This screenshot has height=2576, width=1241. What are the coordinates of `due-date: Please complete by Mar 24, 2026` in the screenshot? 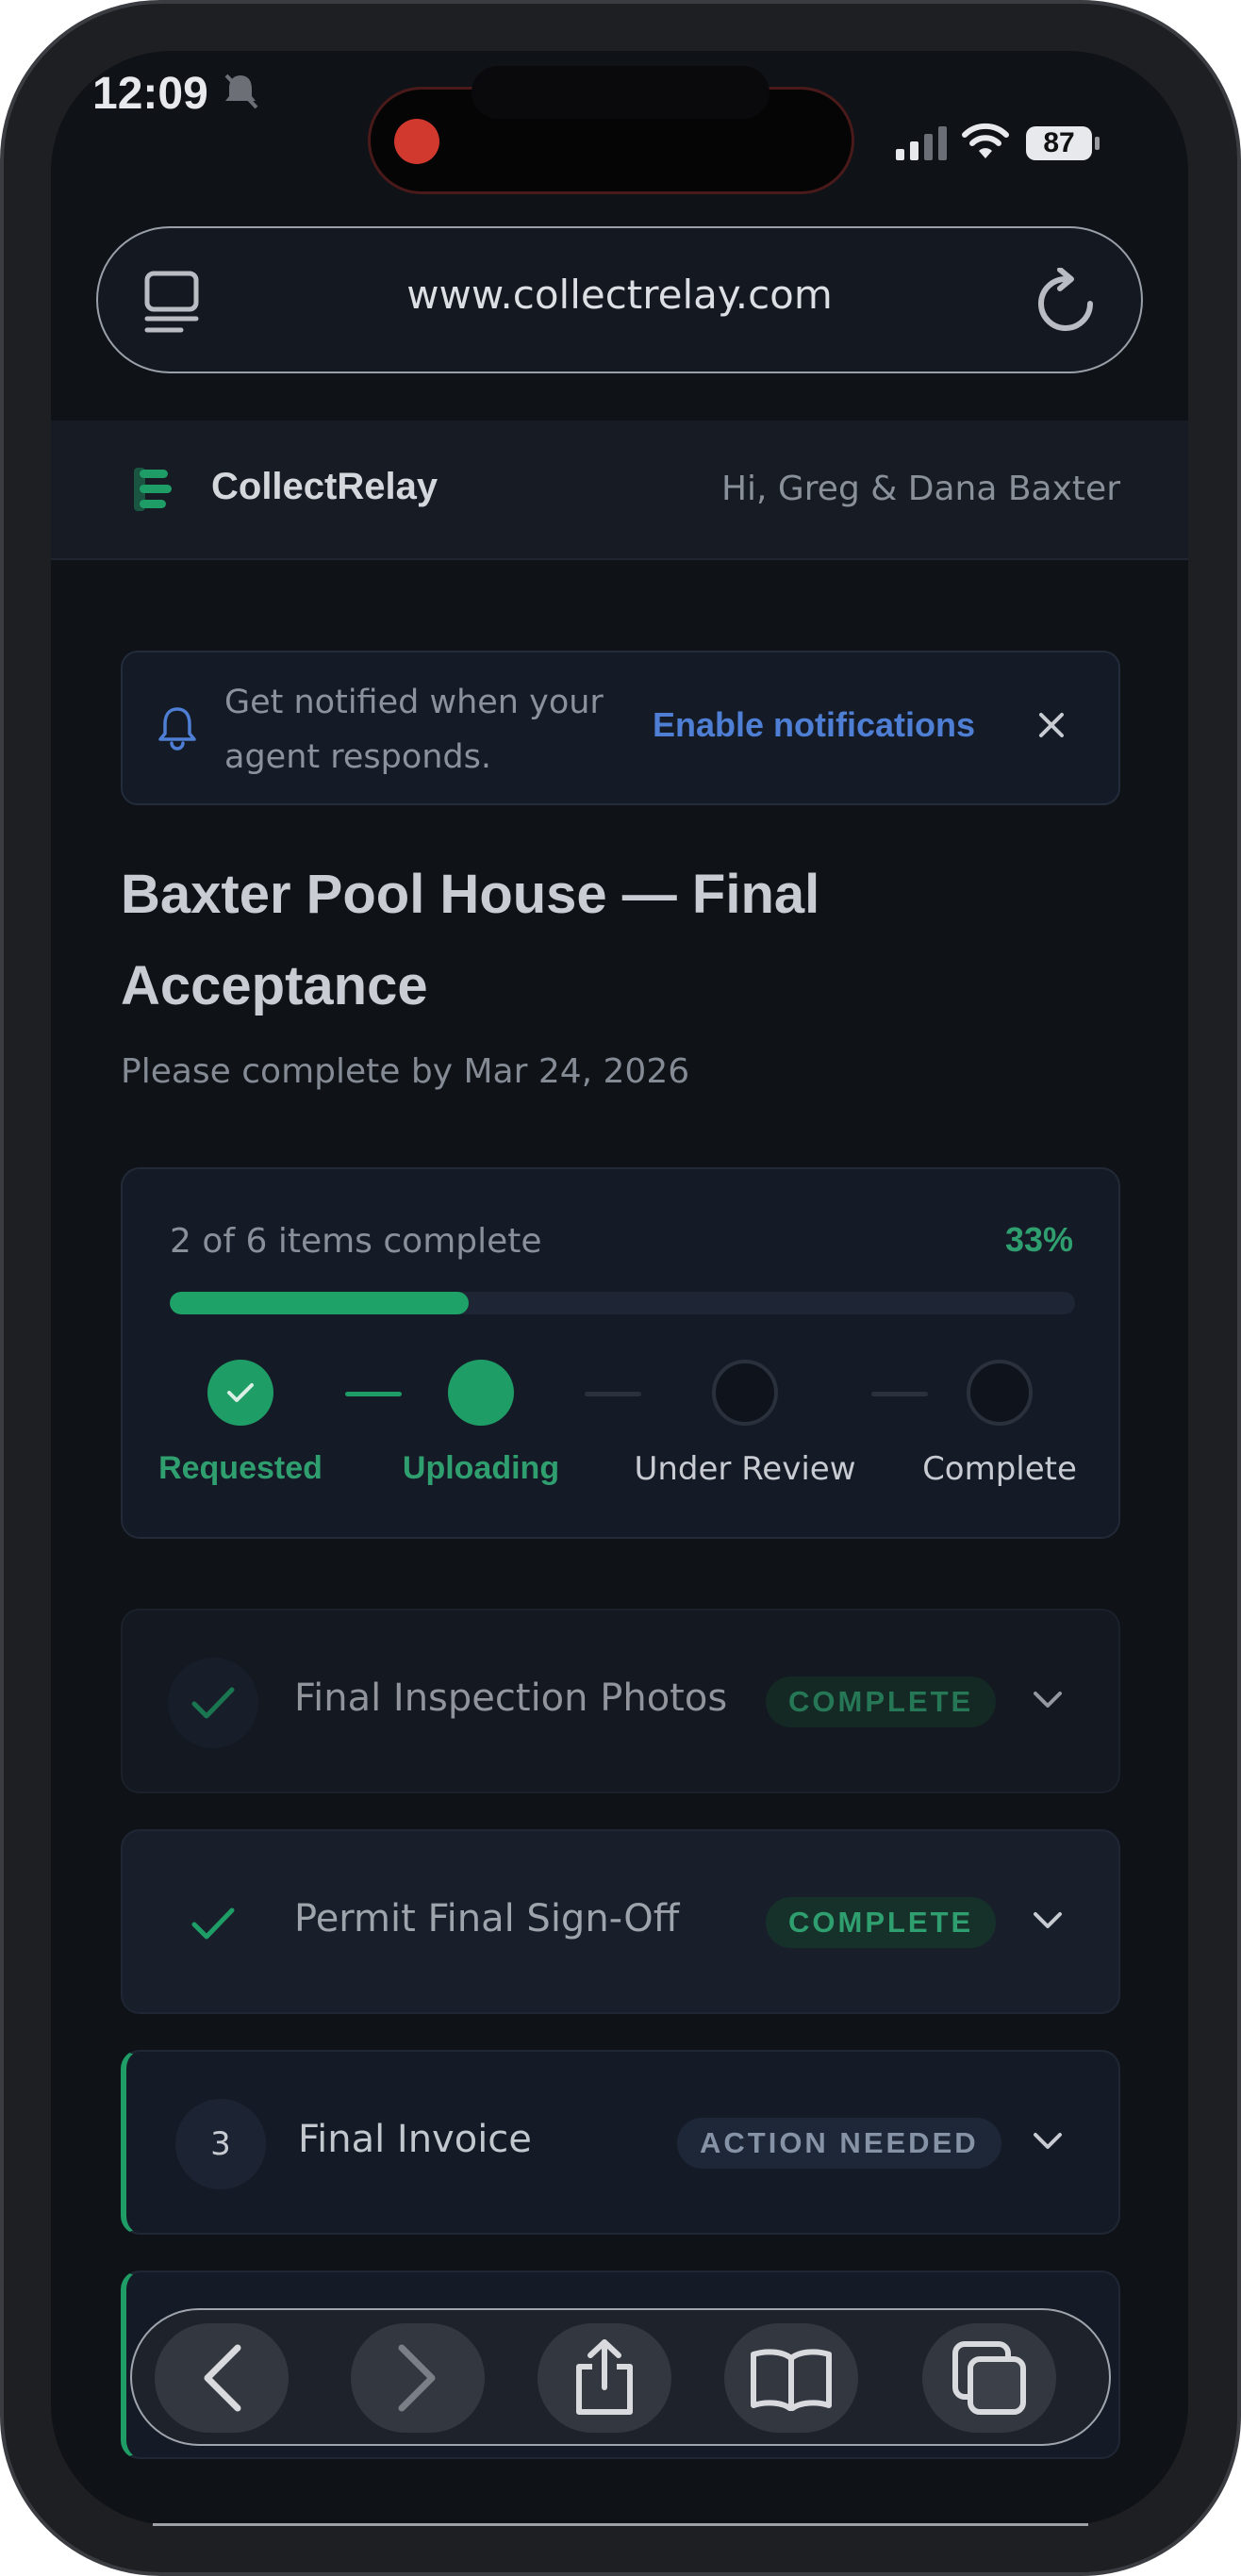 It's located at (405, 1071).